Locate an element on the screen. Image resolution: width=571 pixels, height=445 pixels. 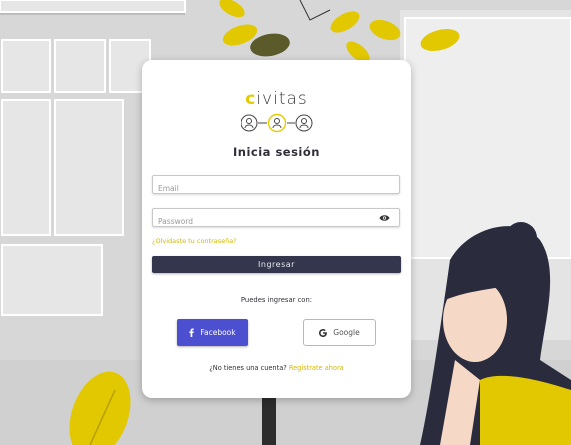
google-label: Google is located at coordinates (346, 332).